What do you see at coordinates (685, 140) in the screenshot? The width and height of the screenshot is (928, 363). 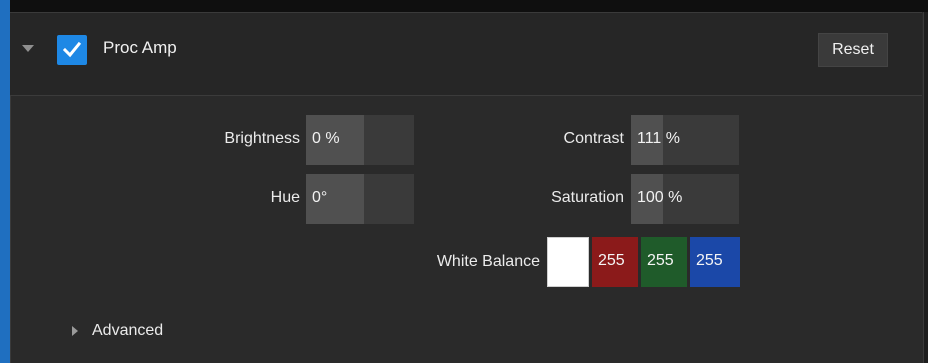 I see `contrast-field: 111 %` at bounding box center [685, 140].